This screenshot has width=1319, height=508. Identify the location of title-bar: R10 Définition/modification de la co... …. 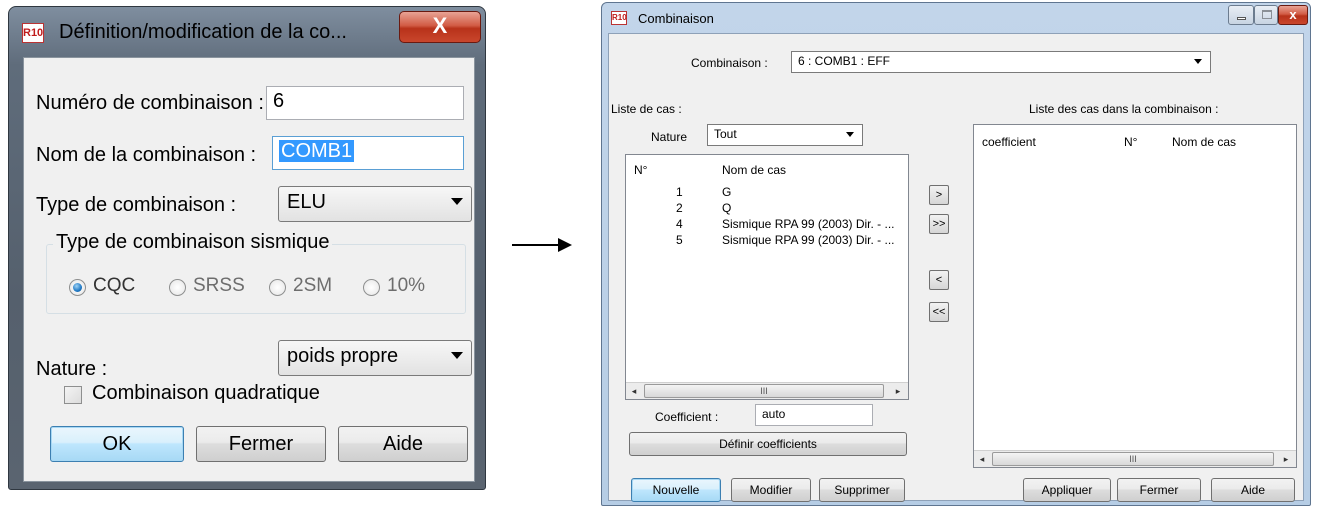
(247, 30).